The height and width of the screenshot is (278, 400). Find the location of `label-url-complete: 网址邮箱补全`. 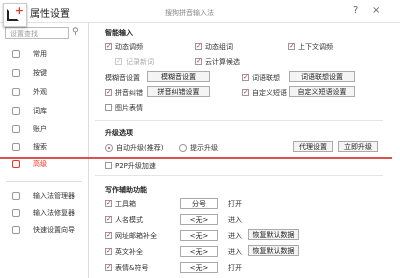

label-url-complete: 网址邮箱补全 is located at coordinates (136, 236).